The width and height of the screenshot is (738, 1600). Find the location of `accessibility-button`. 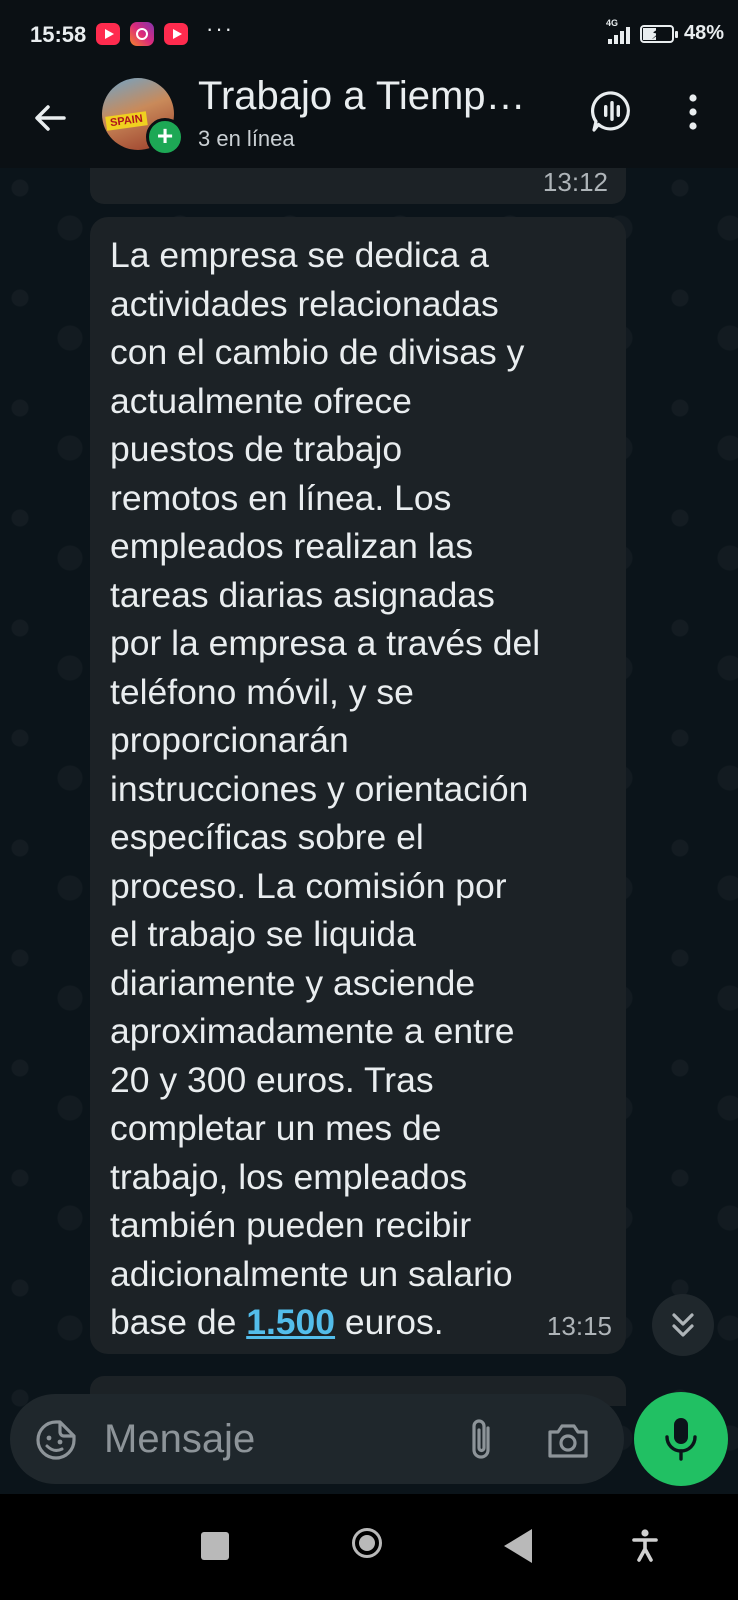

accessibility-button is located at coordinates (645, 1545).